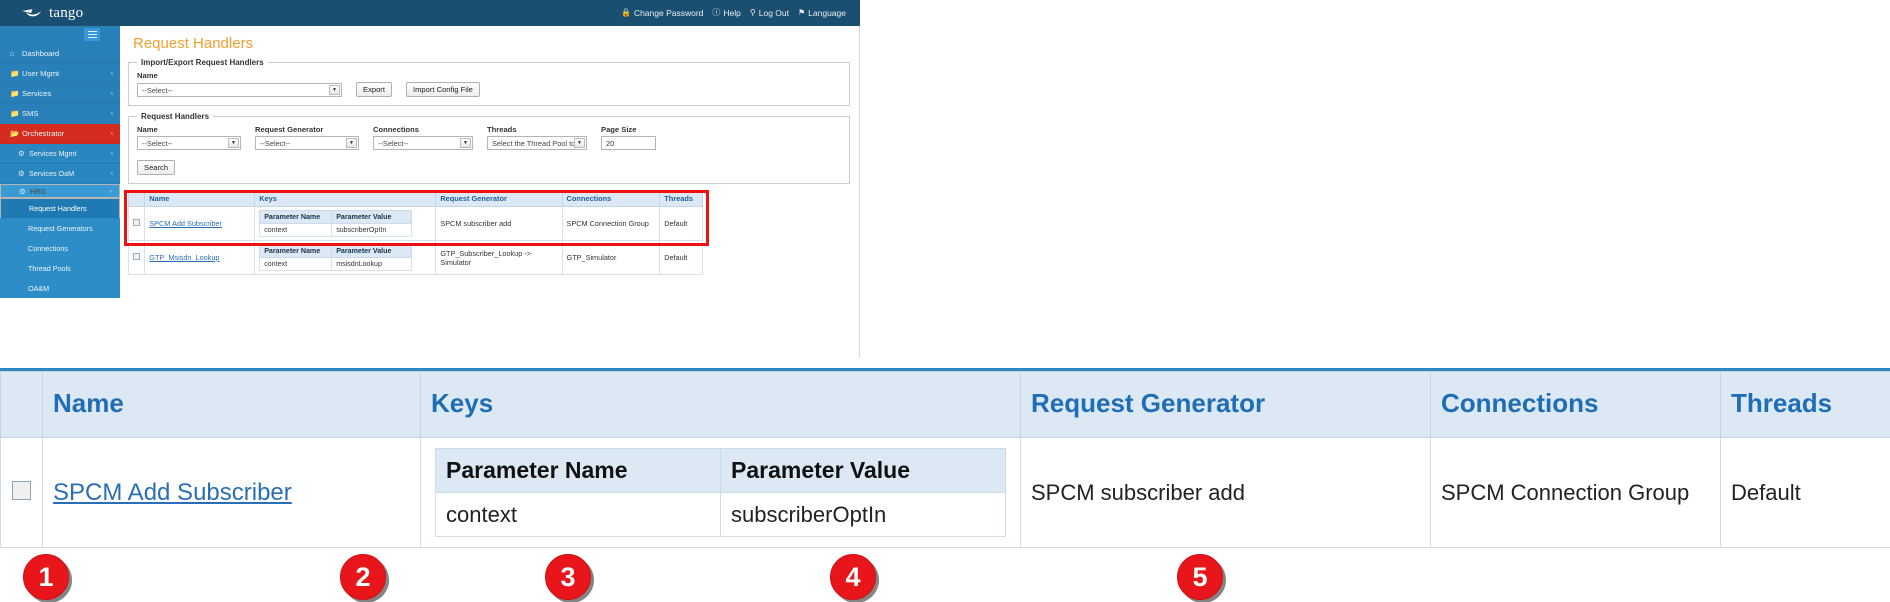  I want to click on sidebar-item-label: OA&M, so click(39, 288).